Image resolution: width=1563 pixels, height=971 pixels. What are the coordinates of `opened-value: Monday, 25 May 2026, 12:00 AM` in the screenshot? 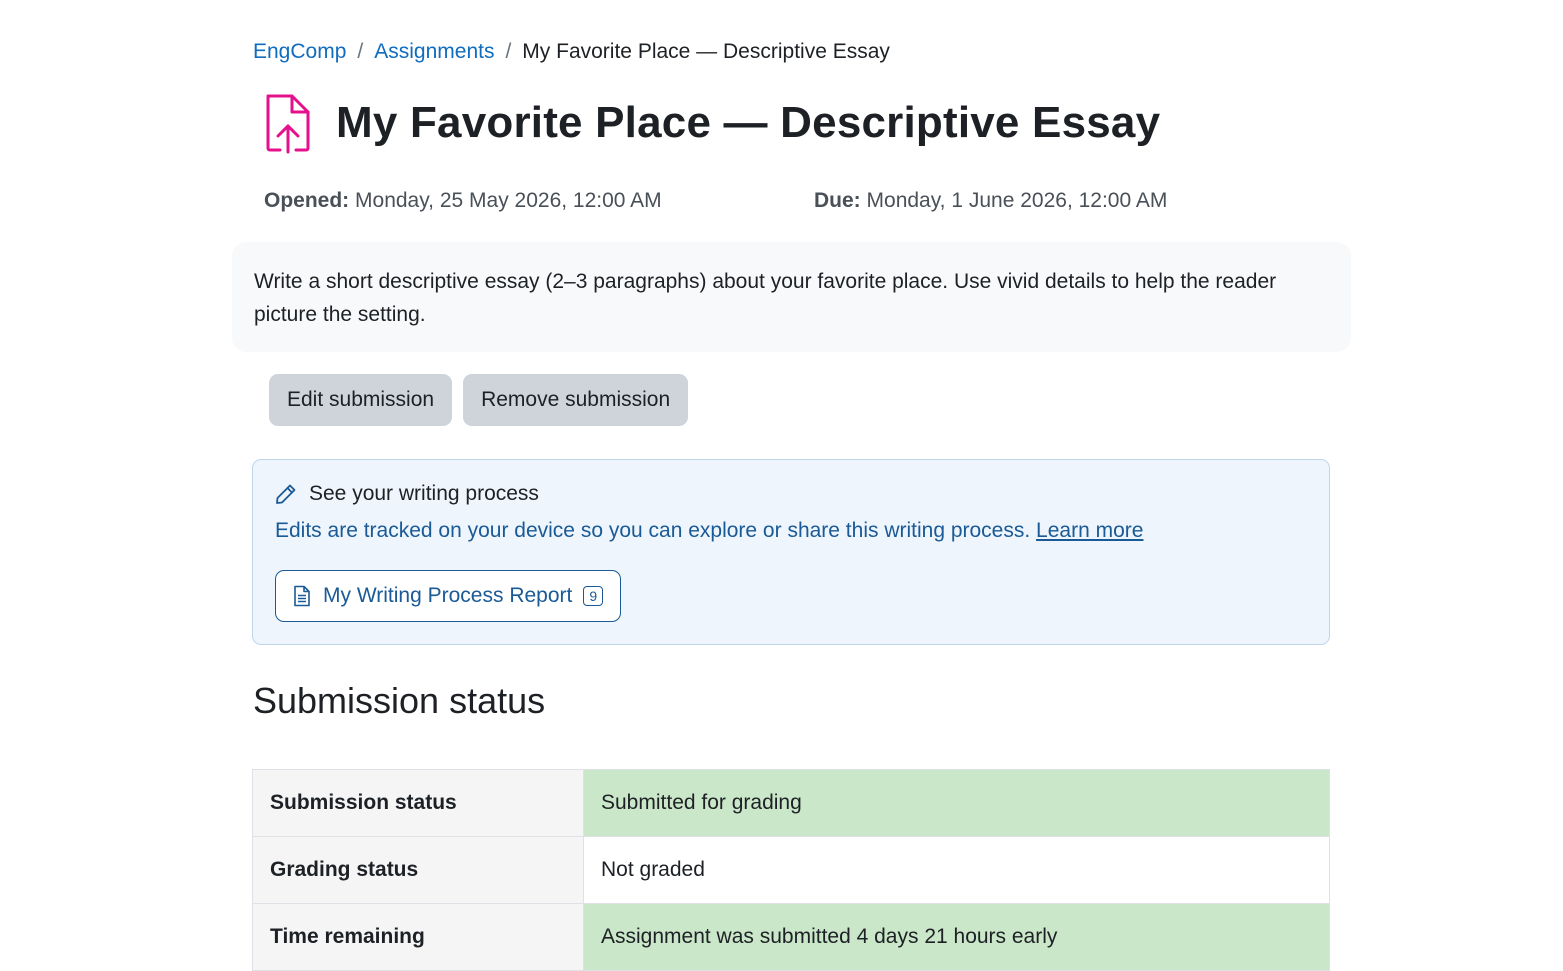 It's located at (508, 200).